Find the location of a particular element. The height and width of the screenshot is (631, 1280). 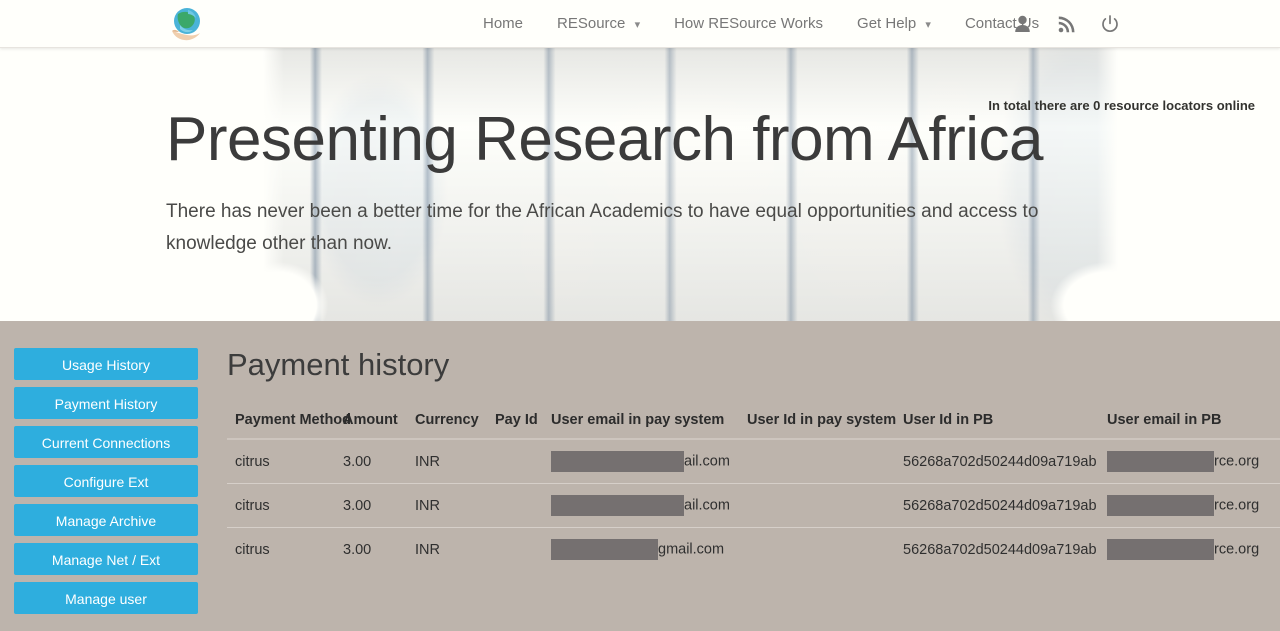

column-header-amount: Amount is located at coordinates (371, 424).